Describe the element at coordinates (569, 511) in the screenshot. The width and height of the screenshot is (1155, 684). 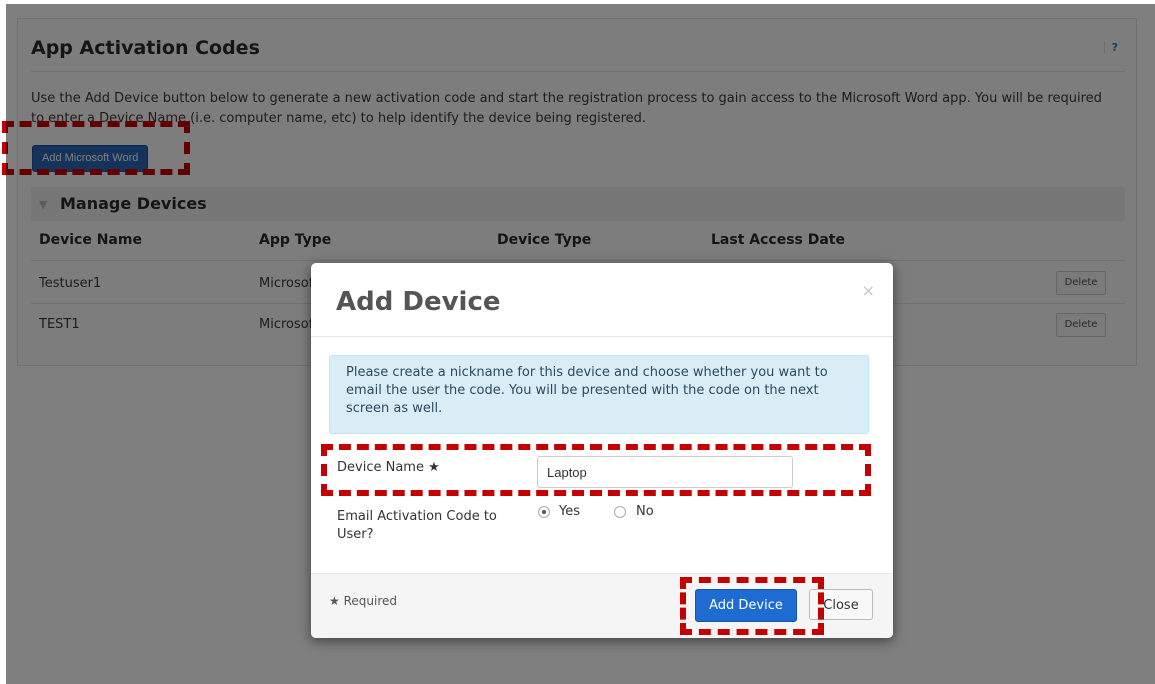
I see `radio-yes-label: Yes` at that location.